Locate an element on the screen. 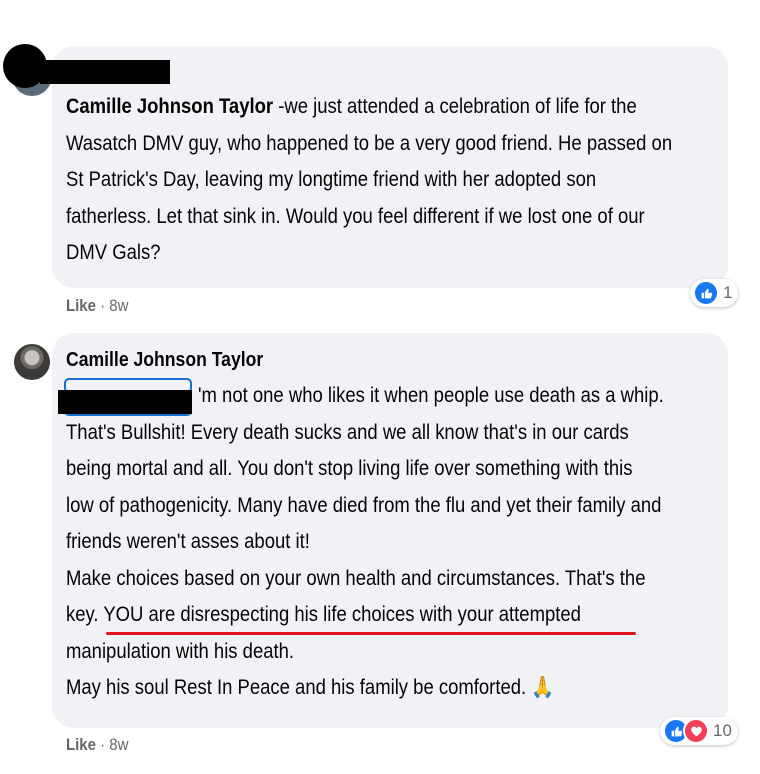  commenter-avatar is located at coordinates (32, 362).